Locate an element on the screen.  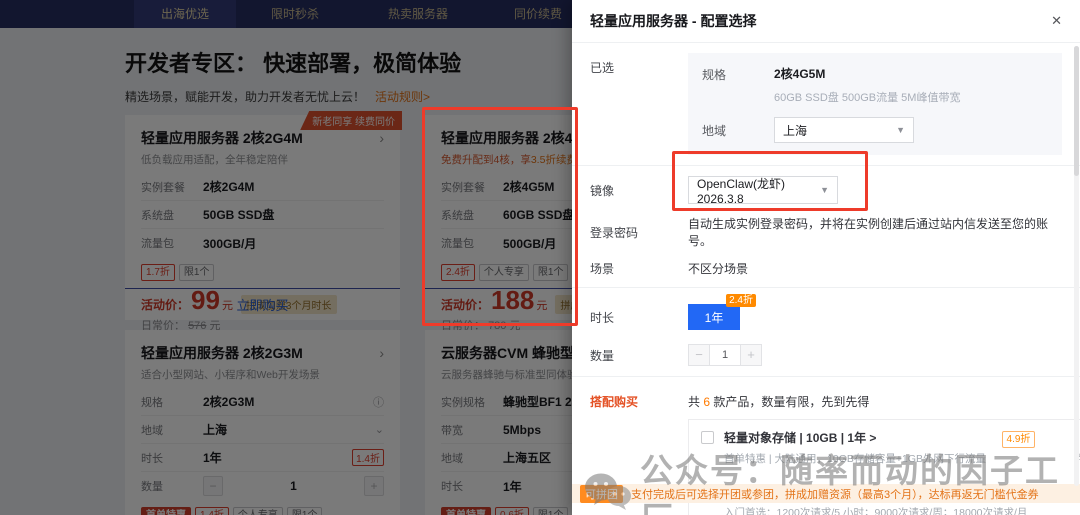
drawer-title: 轻量应用服务器 - 配置选择 is located at coordinates (673, 21).